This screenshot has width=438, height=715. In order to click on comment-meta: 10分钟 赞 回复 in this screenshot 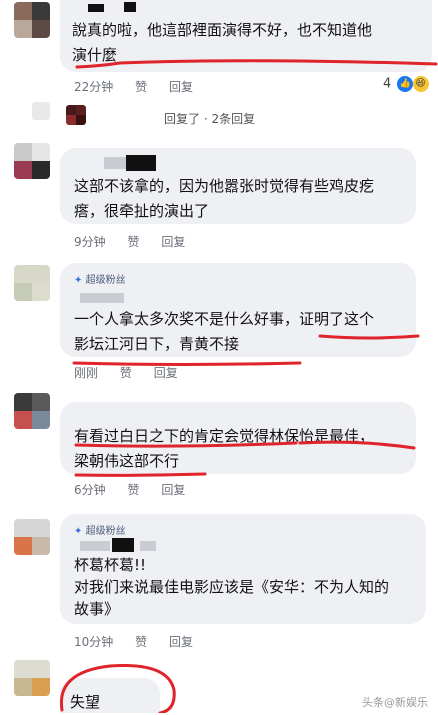, I will do `click(142, 641)`.